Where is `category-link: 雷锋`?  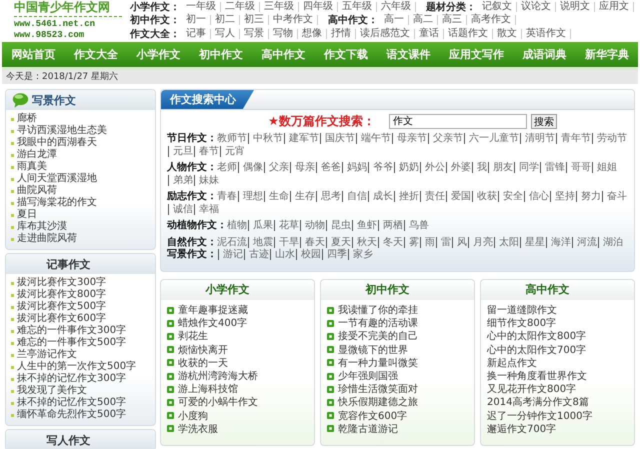 category-link: 雷锋 is located at coordinates (552, 167).